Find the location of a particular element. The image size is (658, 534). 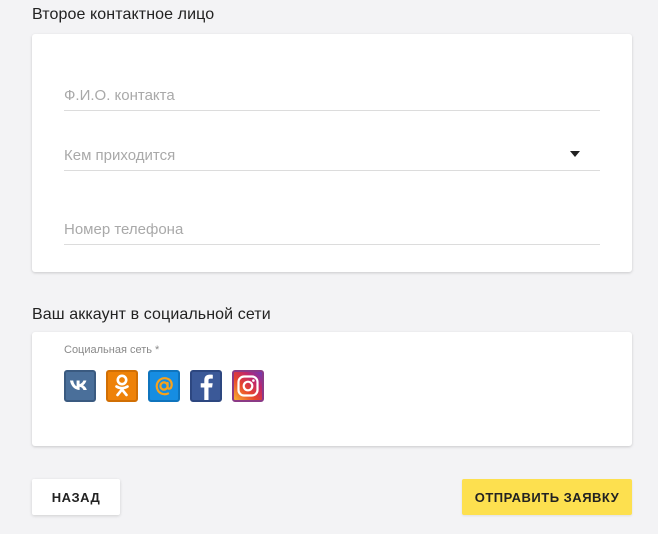

social-network-list is located at coordinates (164, 386).